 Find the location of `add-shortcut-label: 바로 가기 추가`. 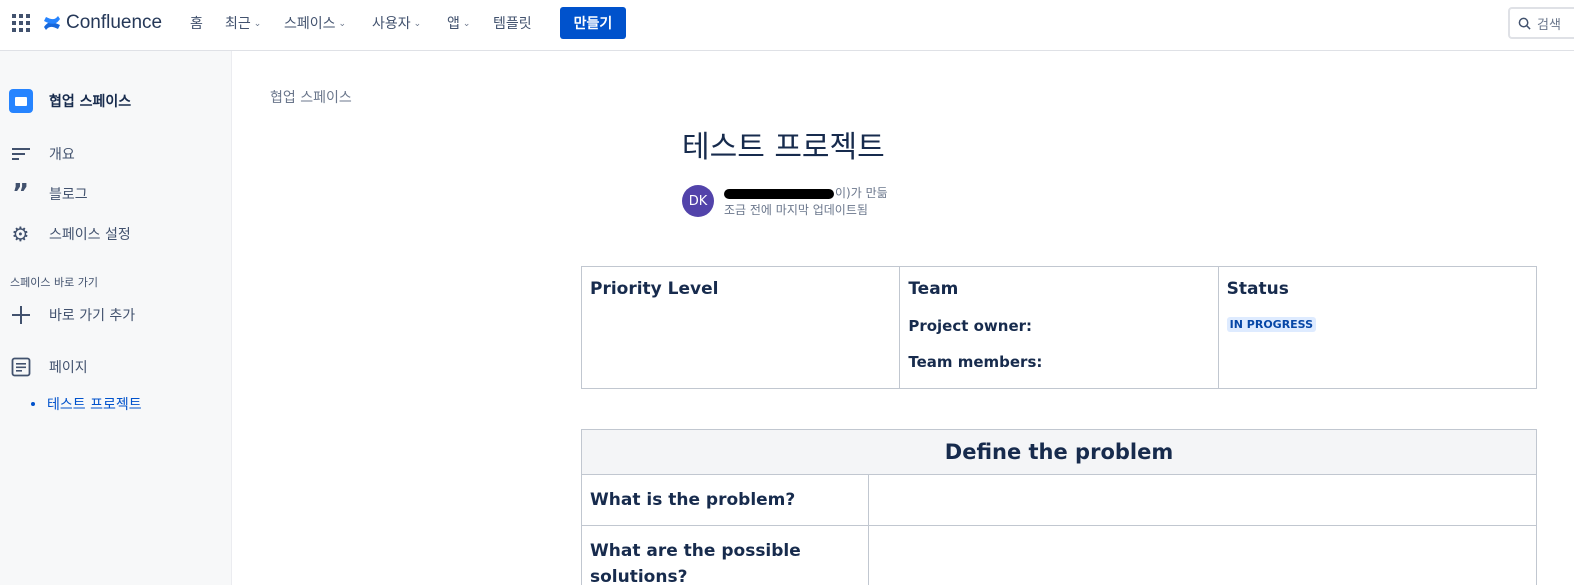

add-shortcut-label: 바로 가기 추가 is located at coordinates (92, 315).